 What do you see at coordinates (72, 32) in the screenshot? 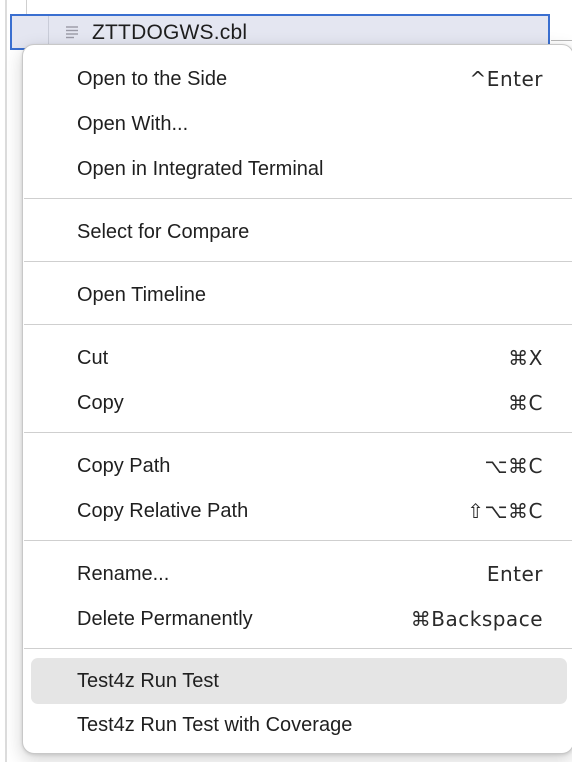
I see `lines-file-icon` at bounding box center [72, 32].